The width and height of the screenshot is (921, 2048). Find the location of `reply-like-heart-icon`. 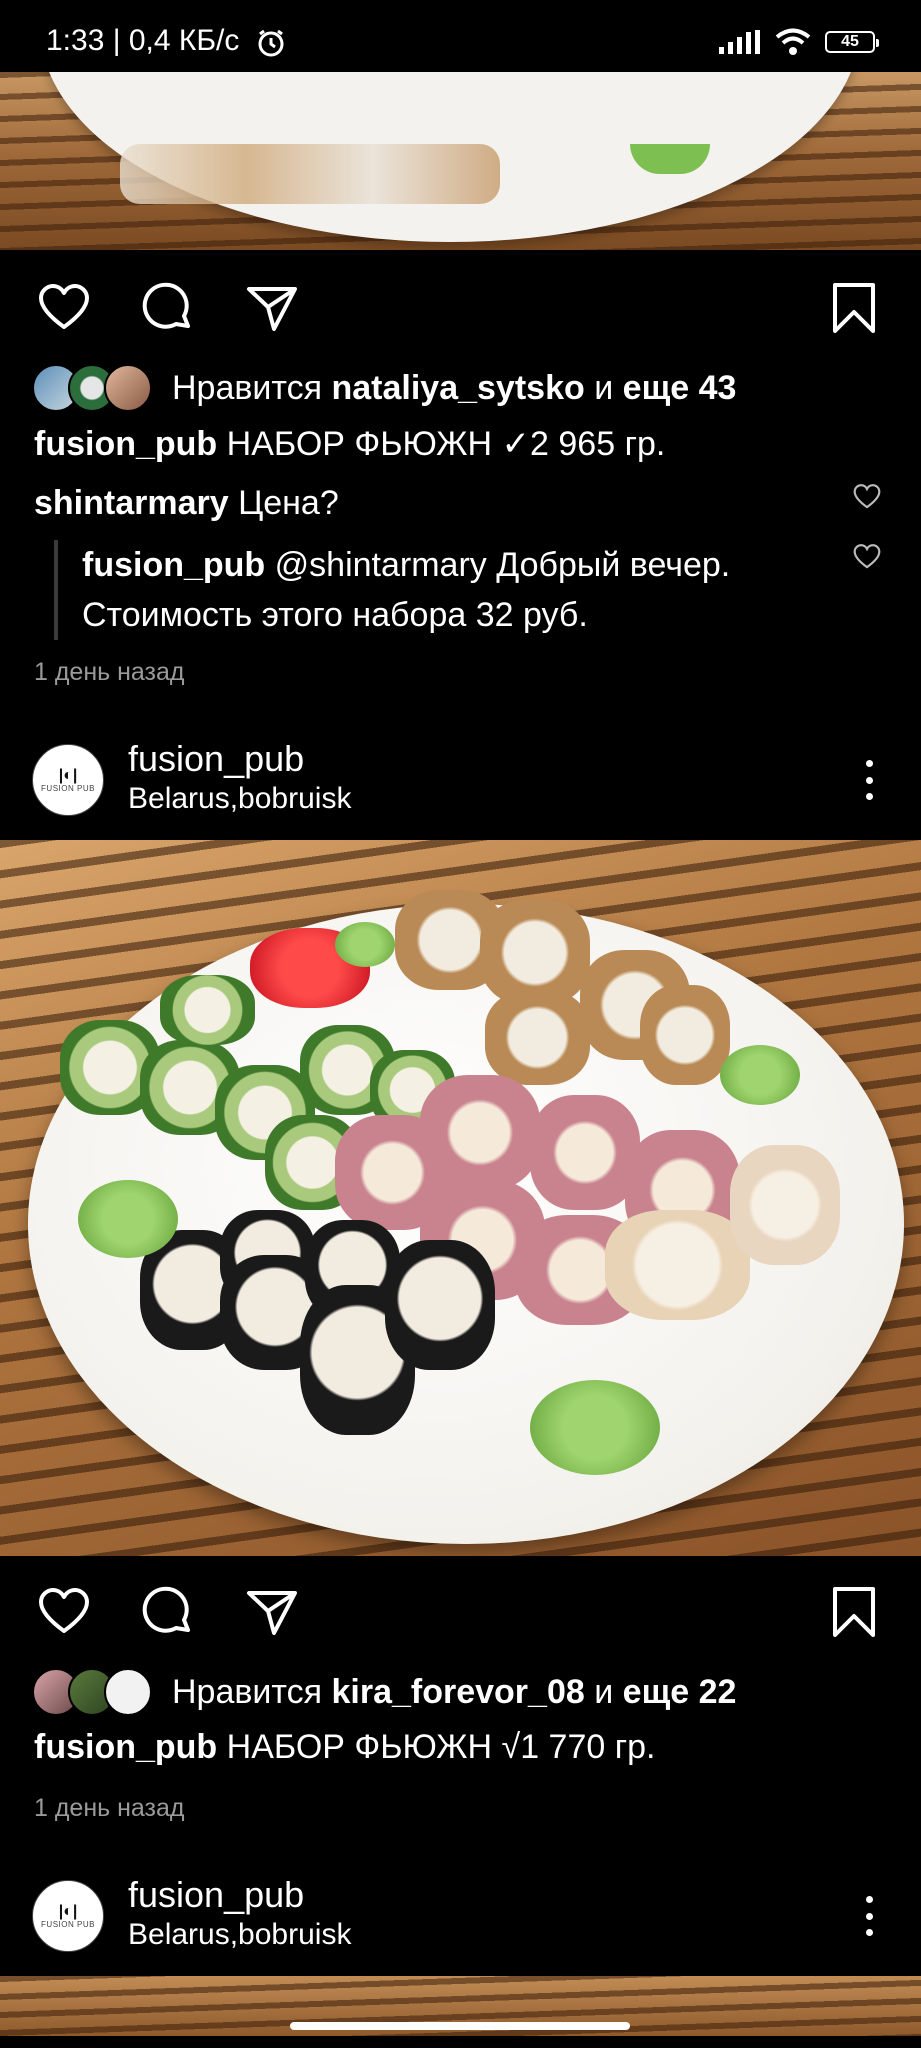

reply-like-heart-icon is located at coordinates (867, 557).